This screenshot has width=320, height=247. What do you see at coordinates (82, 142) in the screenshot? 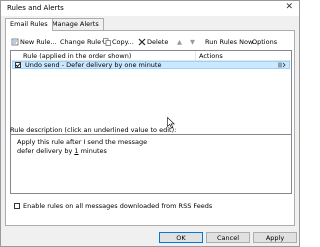
I see `description-line-1: Apply this rule after I send the message` at bounding box center [82, 142].